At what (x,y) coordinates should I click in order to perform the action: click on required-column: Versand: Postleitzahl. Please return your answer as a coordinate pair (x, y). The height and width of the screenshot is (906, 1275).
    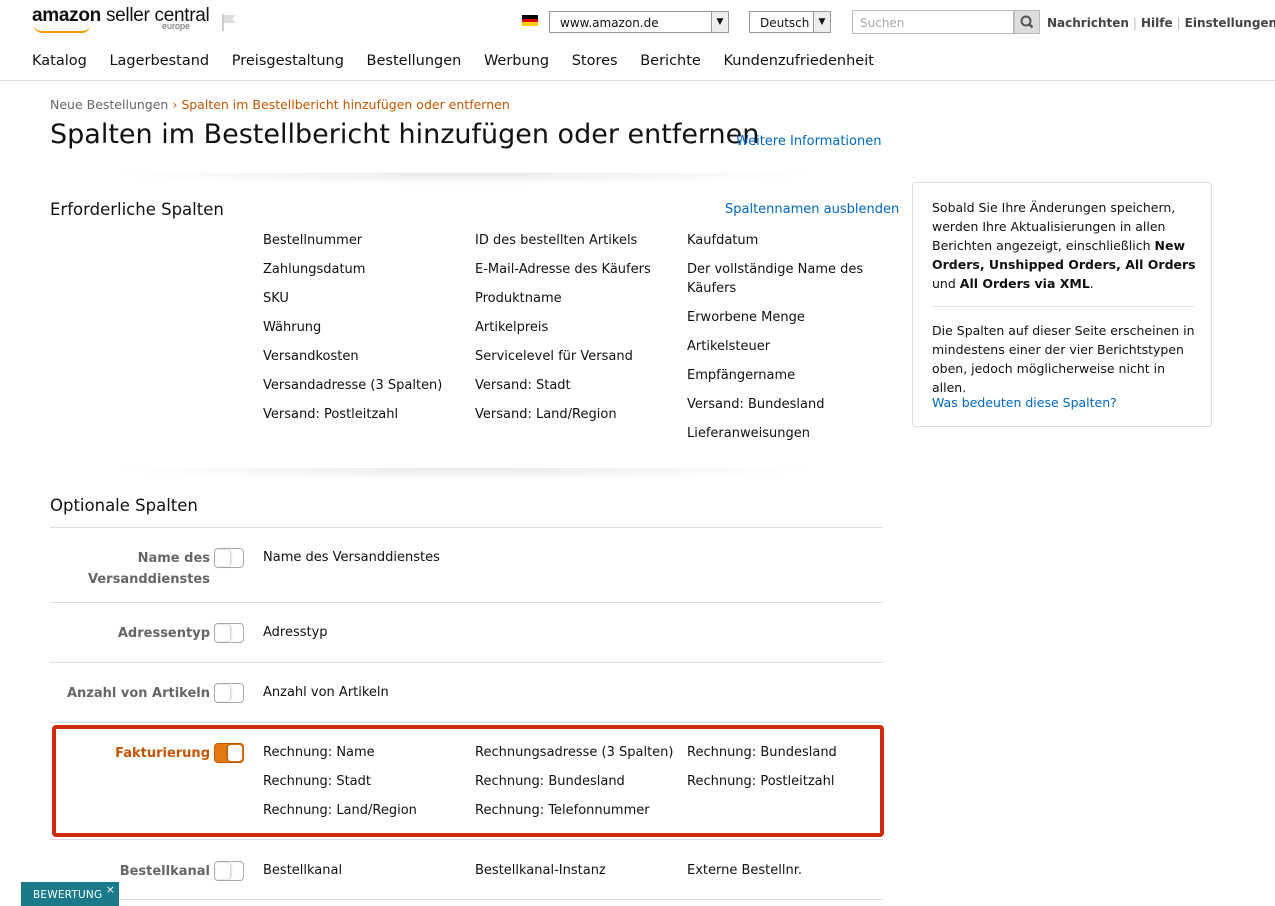
    Looking at the image, I should click on (331, 414).